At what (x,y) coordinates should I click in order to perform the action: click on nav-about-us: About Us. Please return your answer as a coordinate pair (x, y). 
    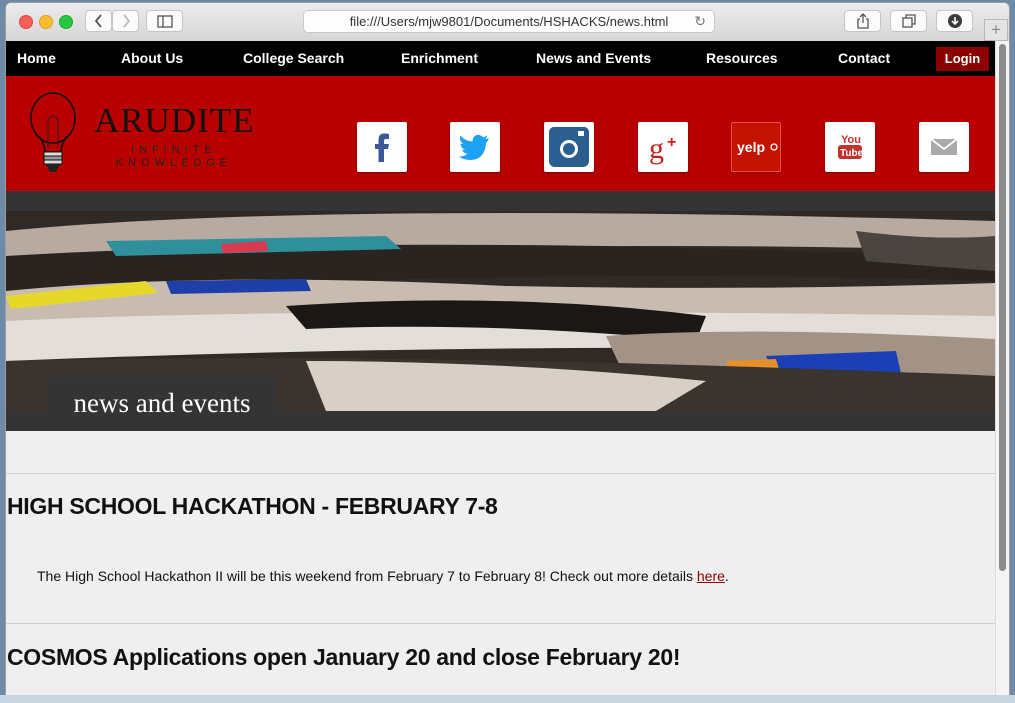
    Looking at the image, I should click on (152, 58).